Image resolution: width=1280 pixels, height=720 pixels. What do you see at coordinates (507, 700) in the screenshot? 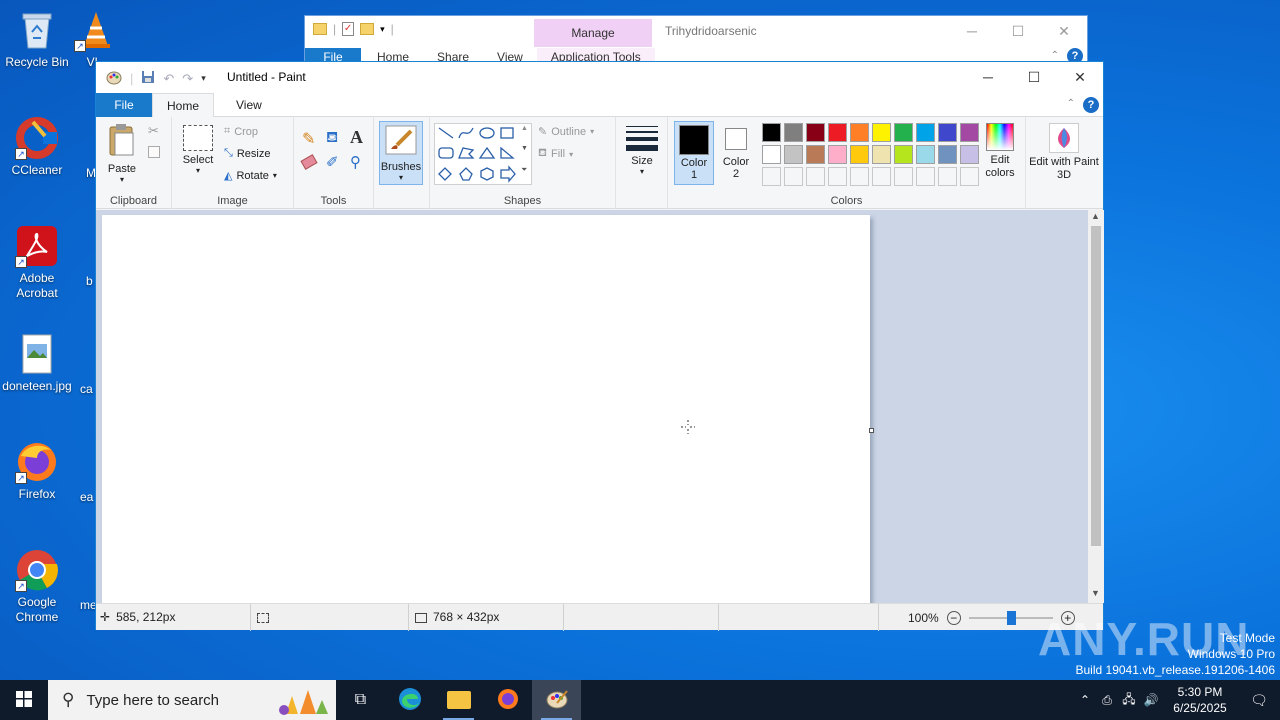
I see `taskbar-firefox` at bounding box center [507, 700].